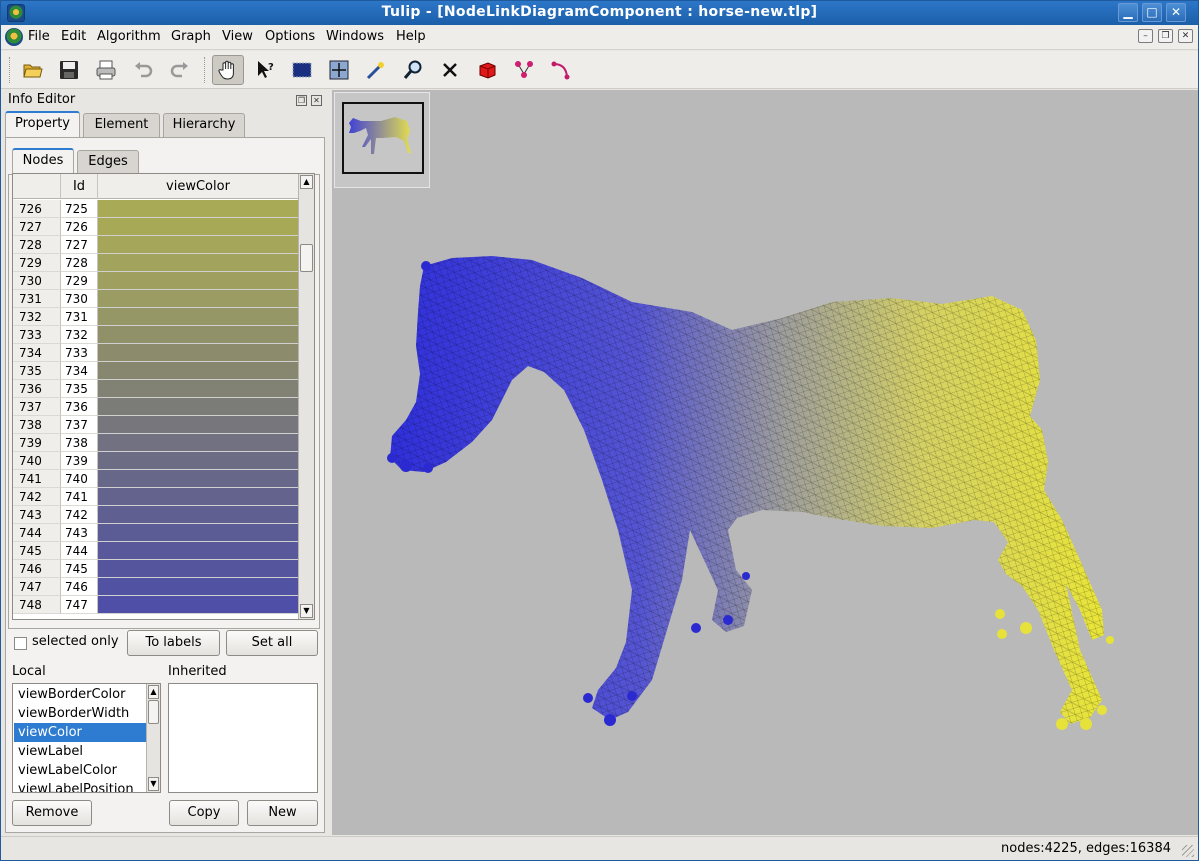  I want to click on mdi-minimize-button: –, so click(1145, 36).